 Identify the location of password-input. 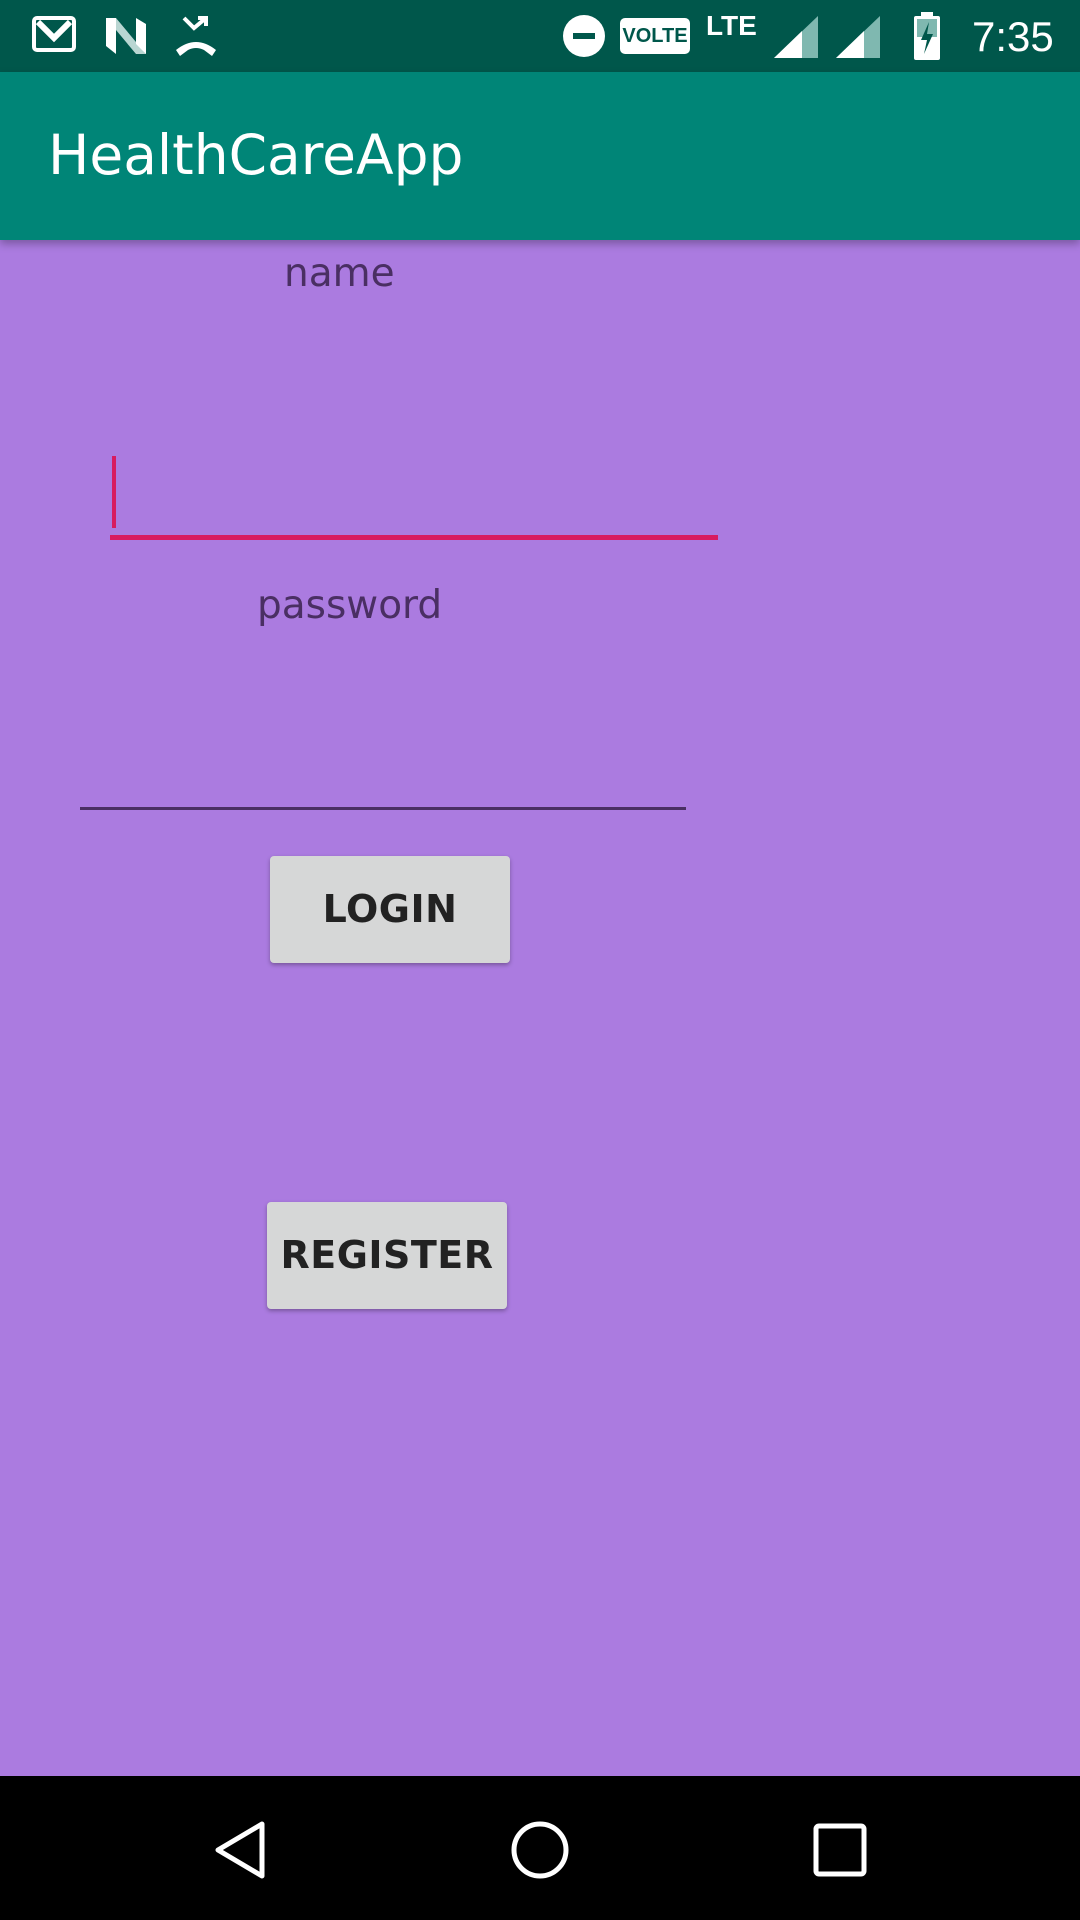
(383, 760).